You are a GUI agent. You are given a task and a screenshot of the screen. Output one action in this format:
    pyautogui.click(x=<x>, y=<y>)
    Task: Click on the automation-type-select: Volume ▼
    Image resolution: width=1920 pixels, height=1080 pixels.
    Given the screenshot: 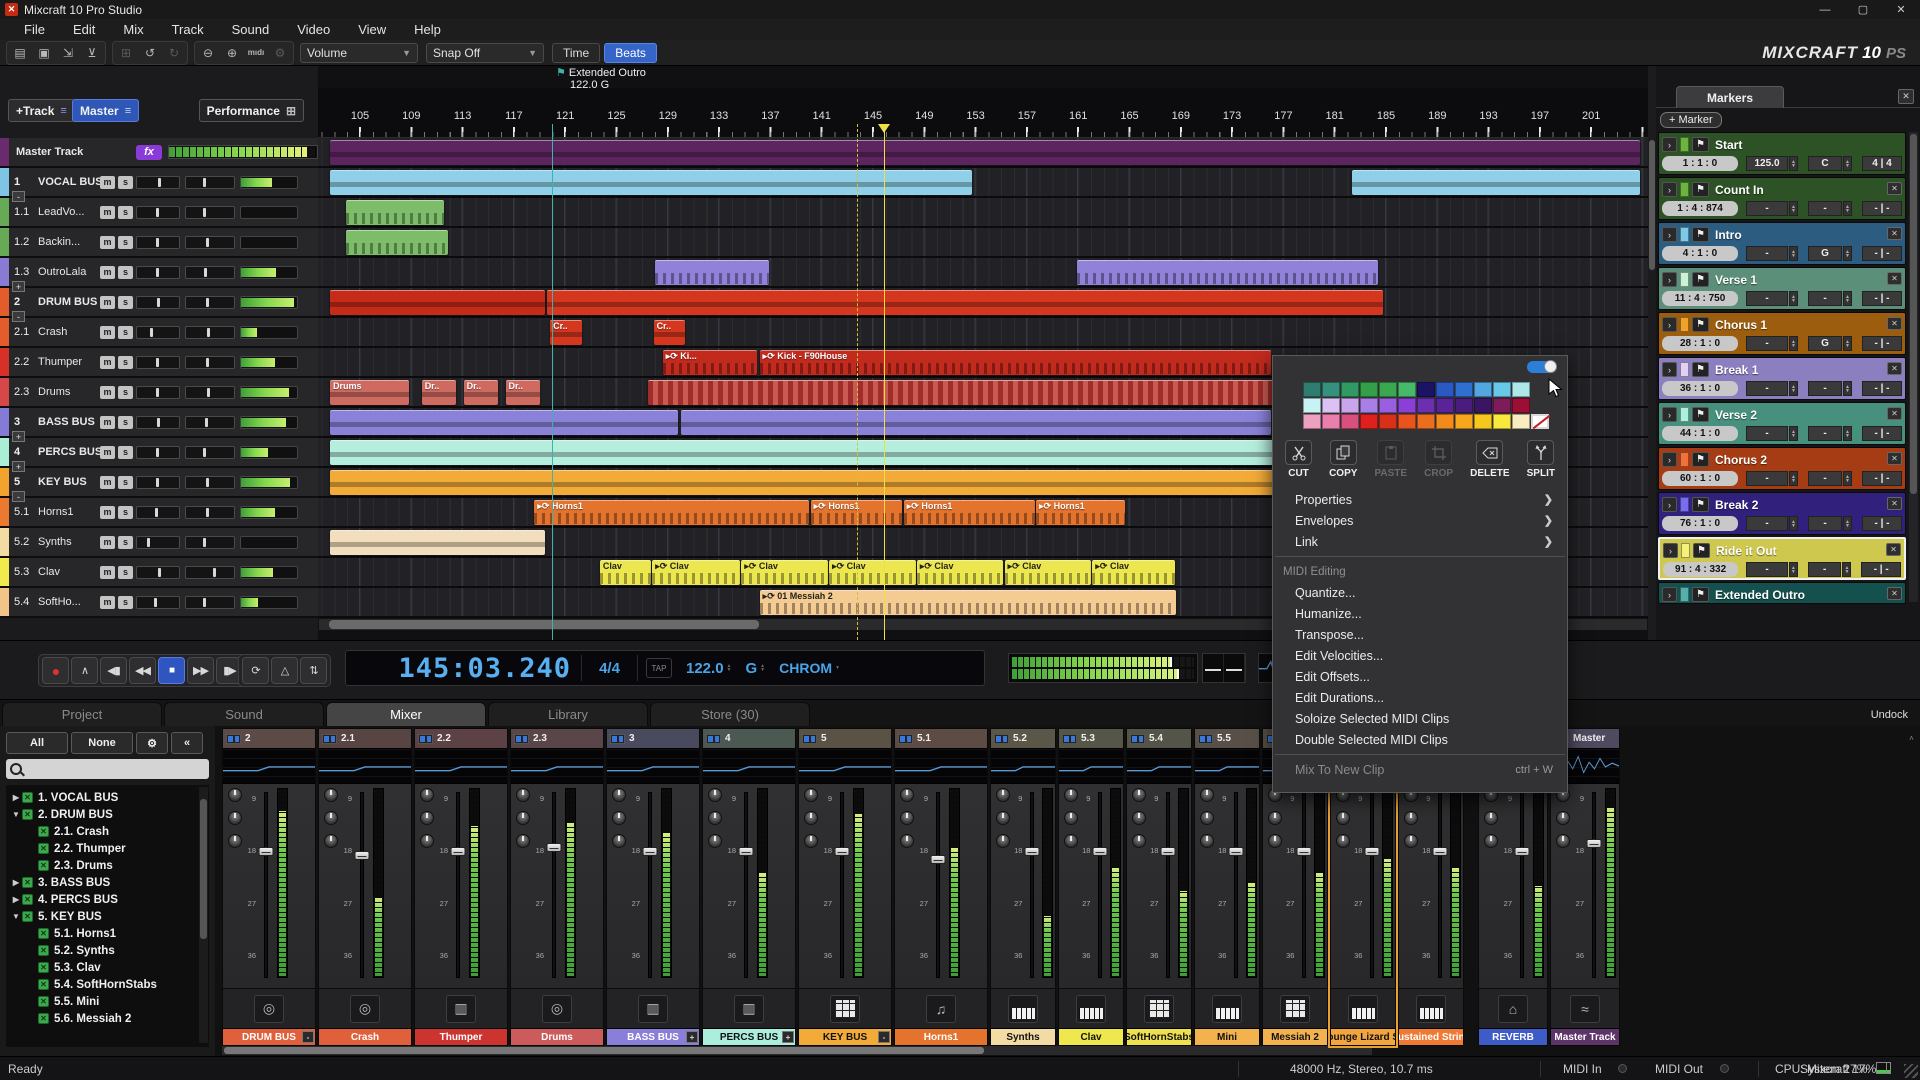 What is the action you would take?
    pyautogui.click(x=359, y=52)
    